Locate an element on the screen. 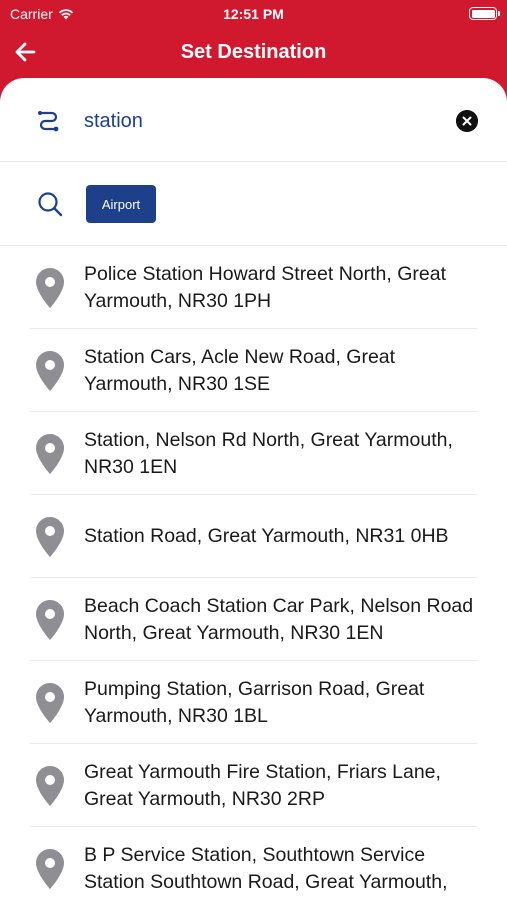  page-title: Set Destination is located at coordinates (253, 52).